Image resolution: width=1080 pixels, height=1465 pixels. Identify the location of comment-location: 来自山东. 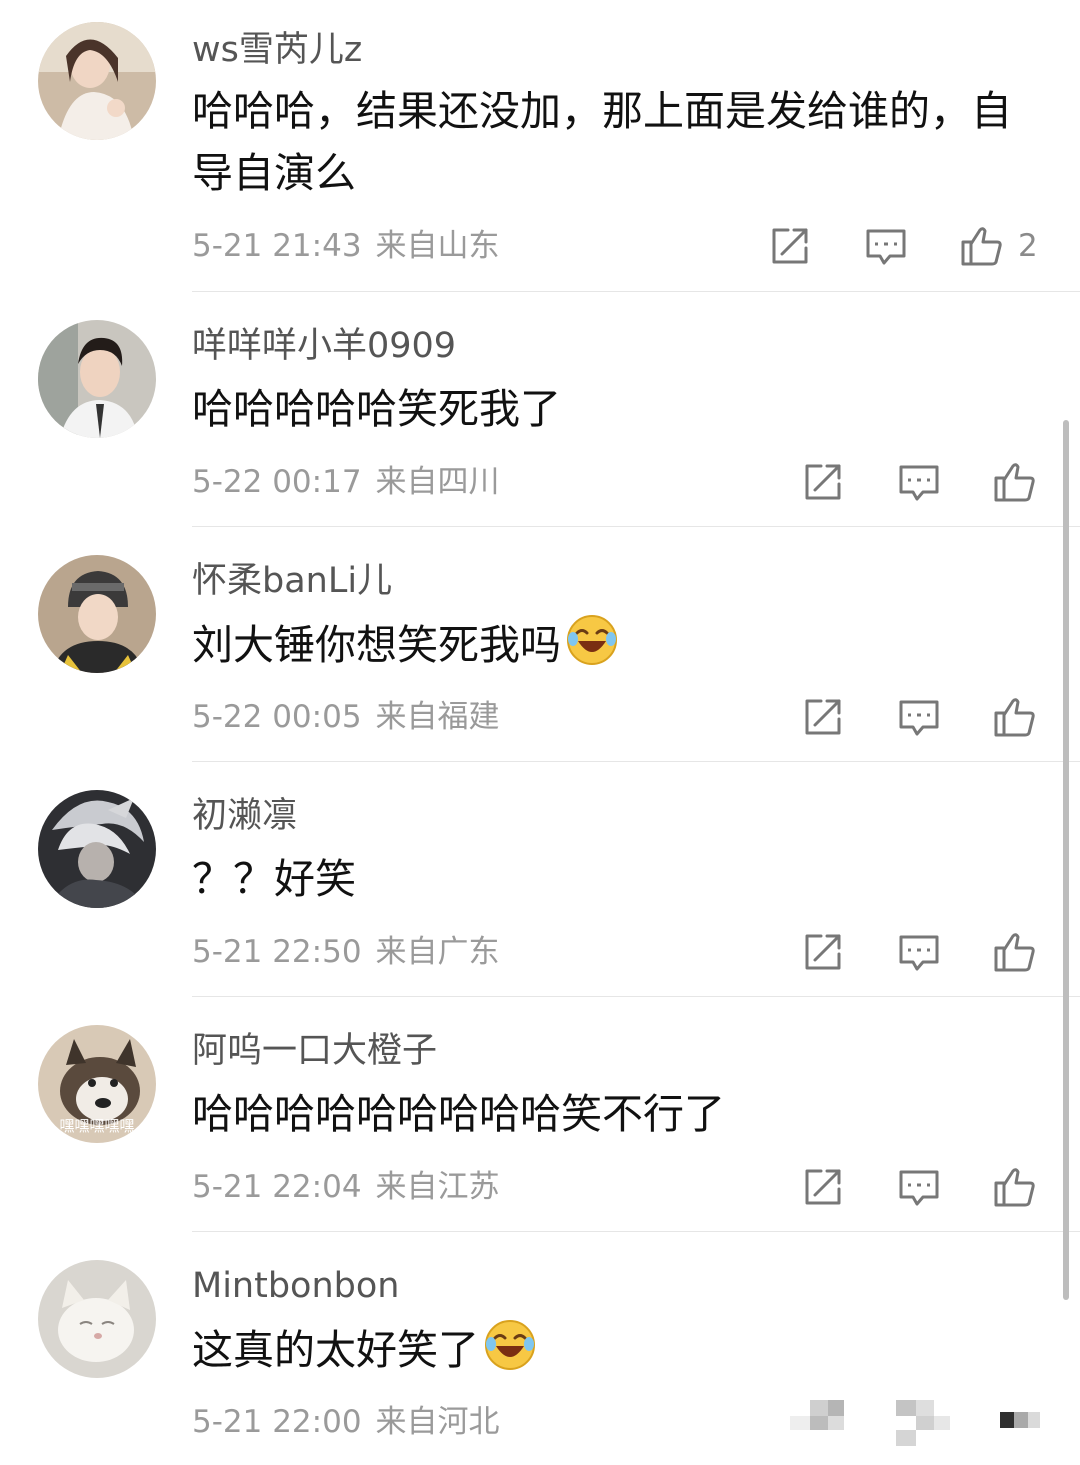
(437, 246).